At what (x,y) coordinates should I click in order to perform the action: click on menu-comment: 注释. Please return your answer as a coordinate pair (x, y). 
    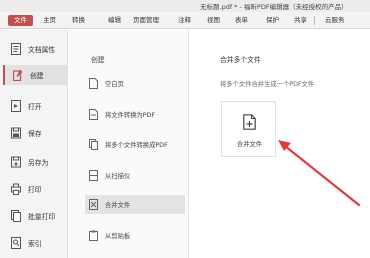
    Looking at the image, I should click on (184, 20).